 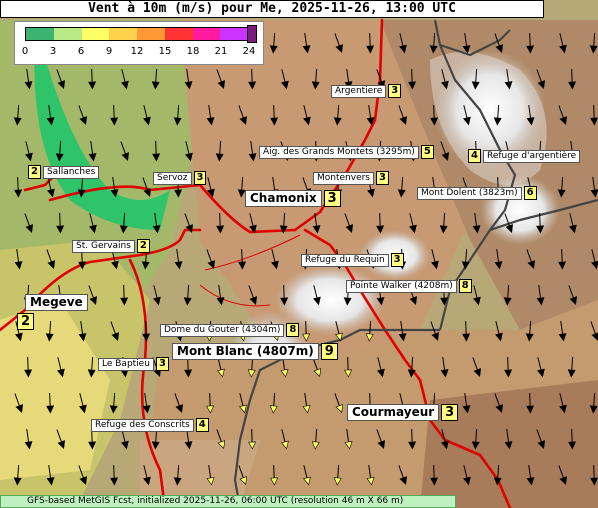 I want to click on place-name: Dome du Gouter (4304m), so click(x=222, y=330).